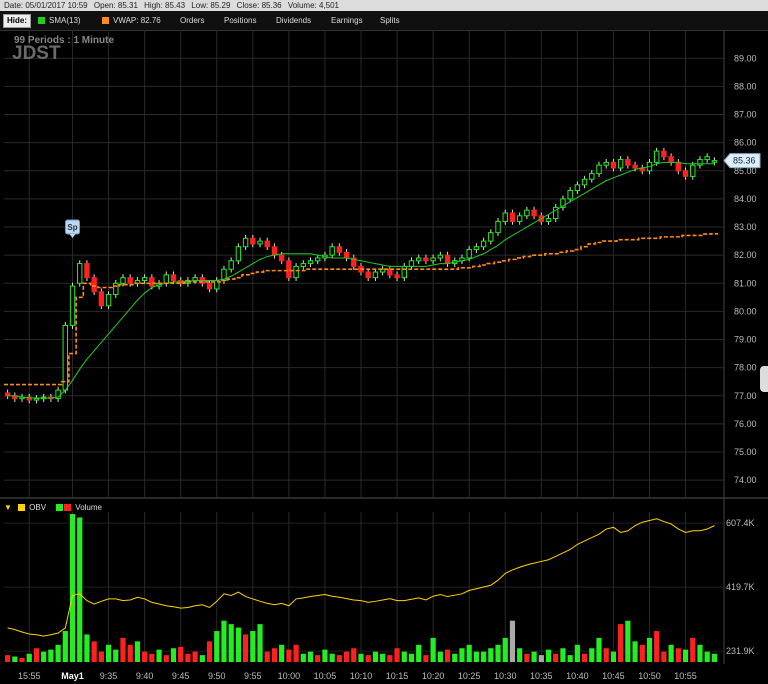 The height and width of the screenshot is (684, 768). What do you see at coordinates (36, 53) in the screenshot?
I see `symbol-watermark: JDST` at bounding box center [36, 53].